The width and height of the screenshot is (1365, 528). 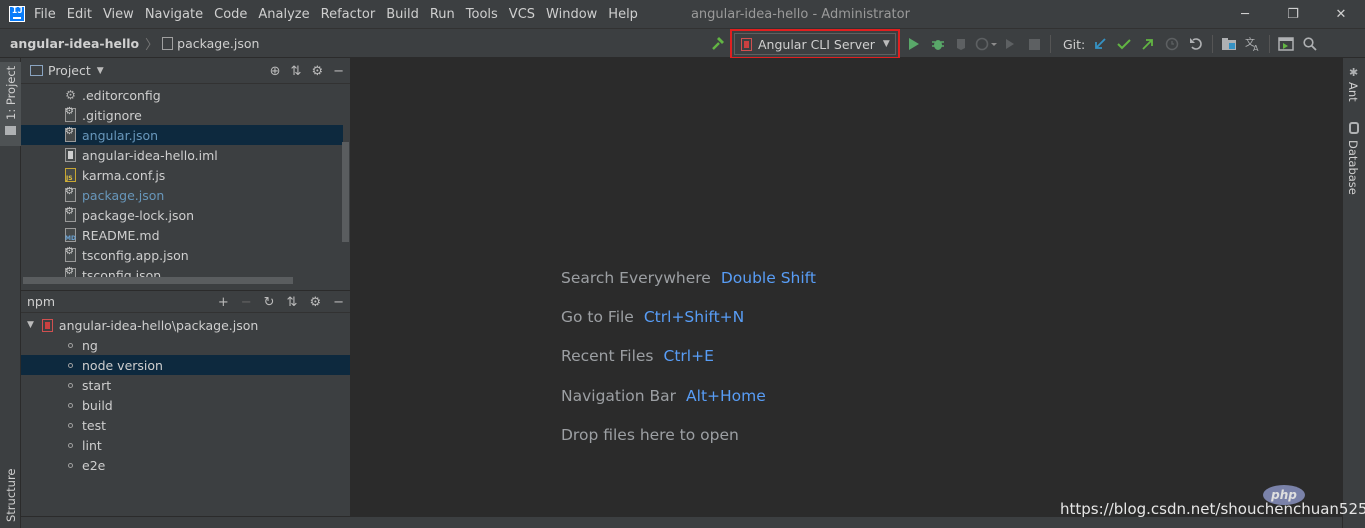 I want to click on npm-script-item: build, so click(x=185, y=405).